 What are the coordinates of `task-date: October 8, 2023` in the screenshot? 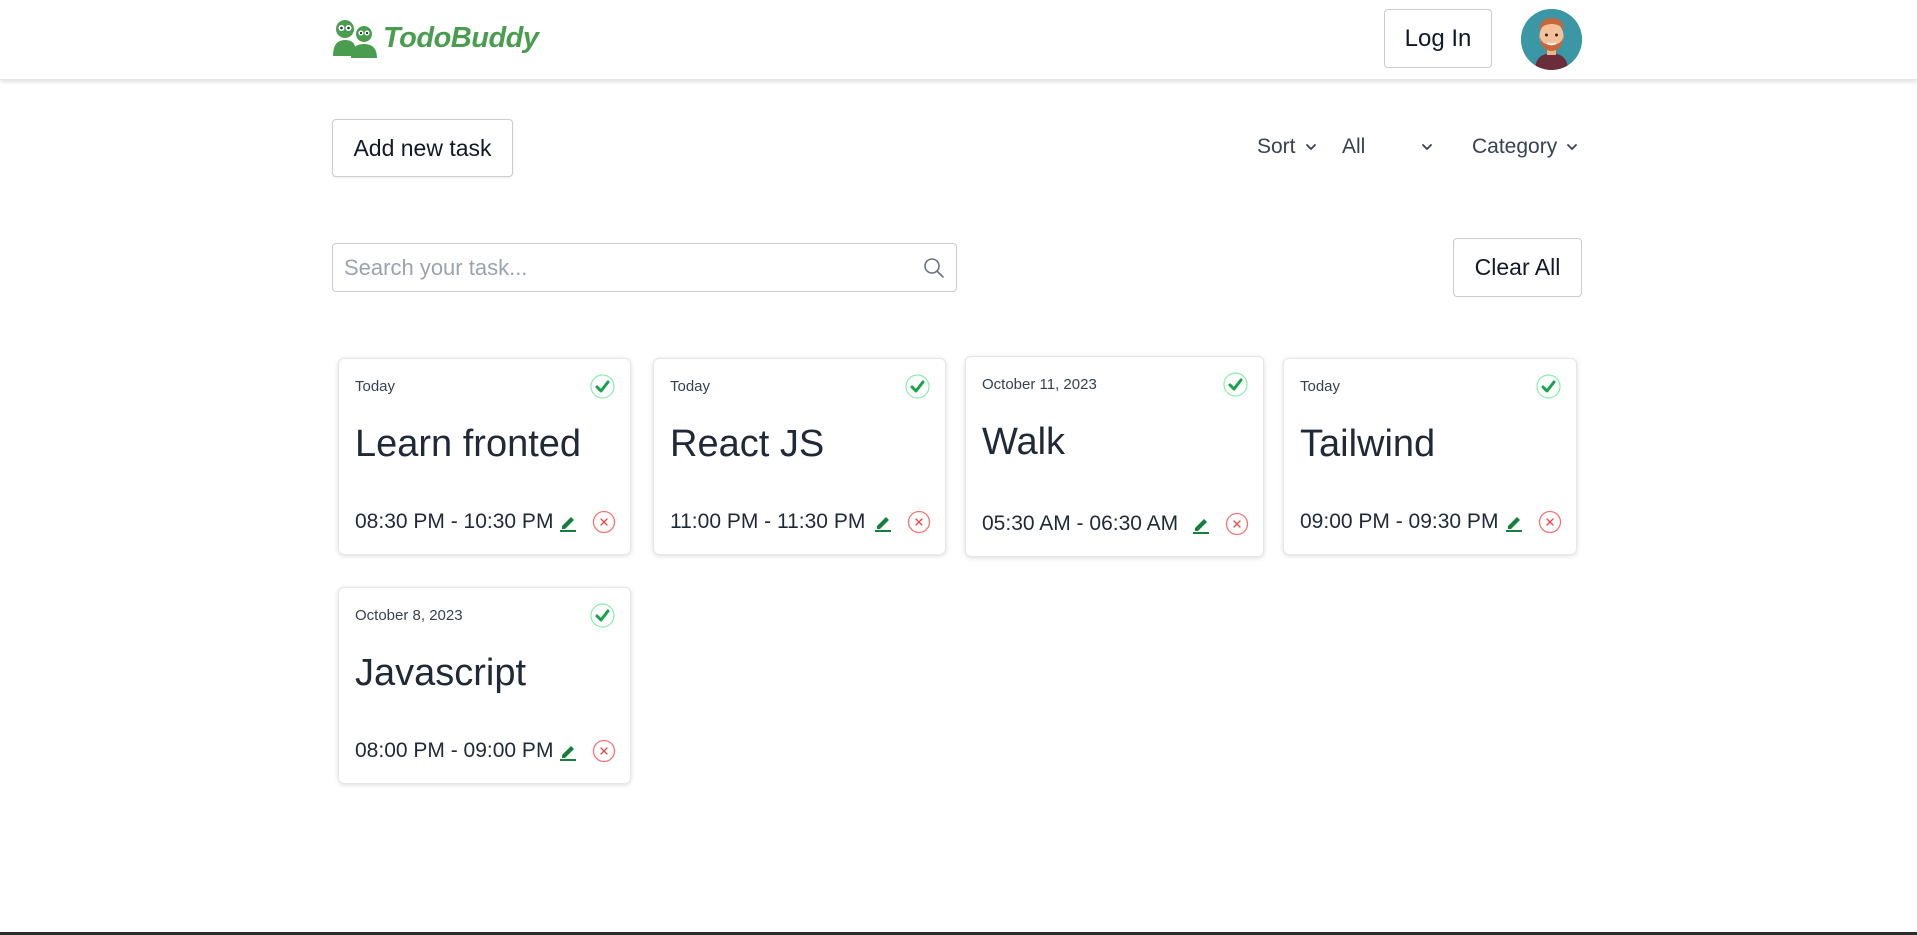 It's located at (409, 615).